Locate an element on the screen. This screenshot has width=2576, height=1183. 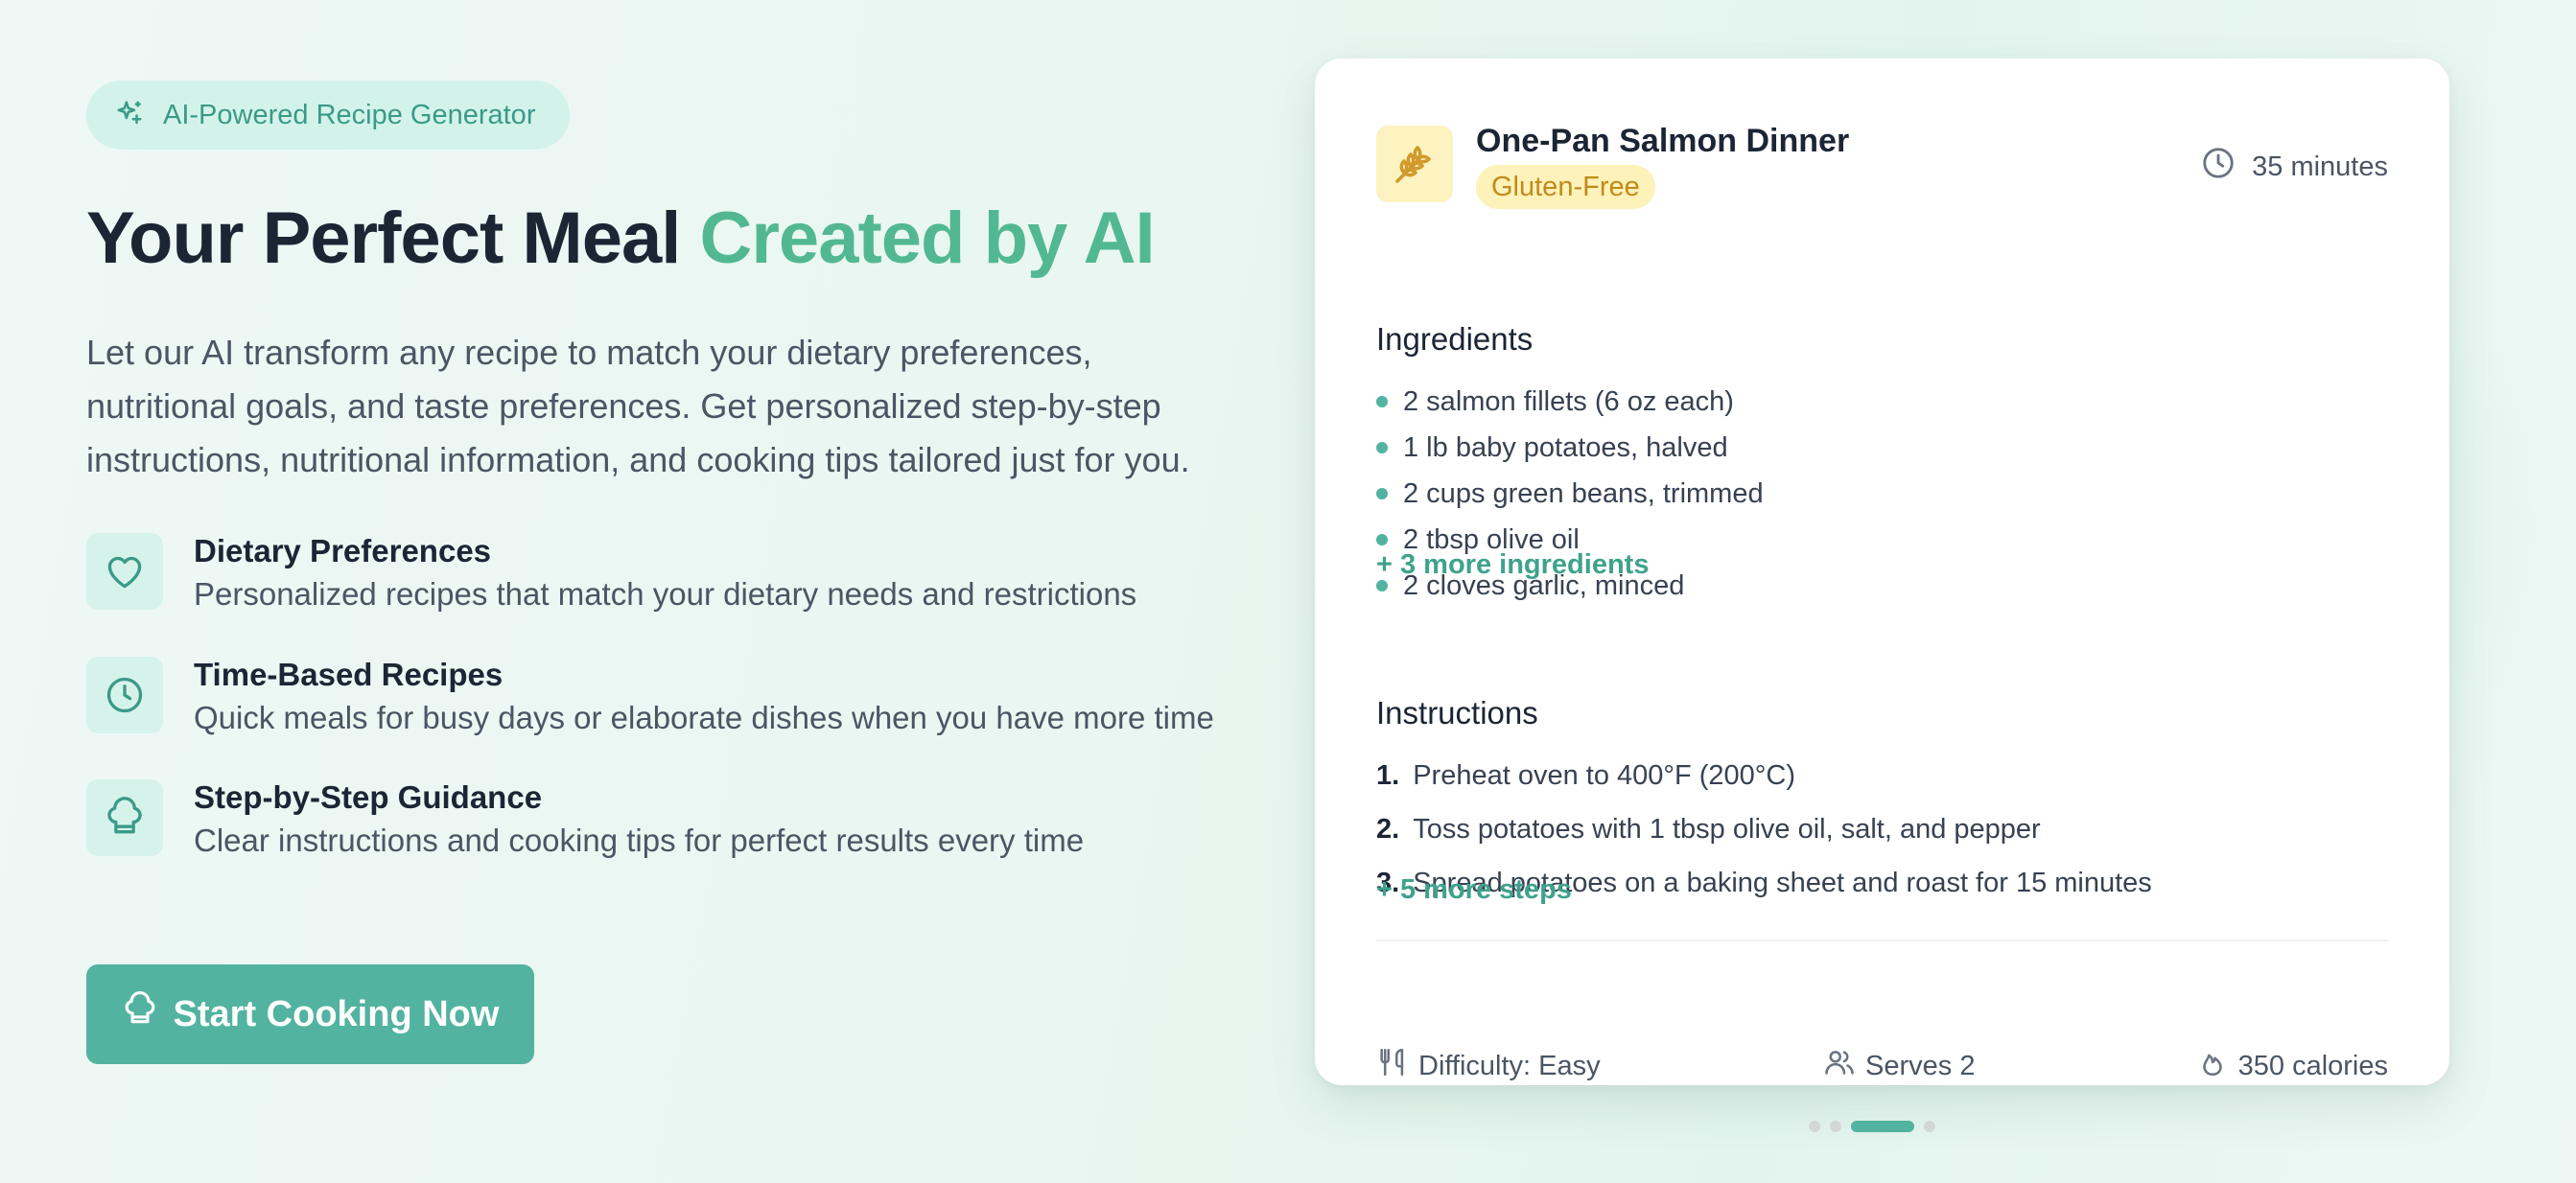
heart-icon is located at coordinates (124, 571).